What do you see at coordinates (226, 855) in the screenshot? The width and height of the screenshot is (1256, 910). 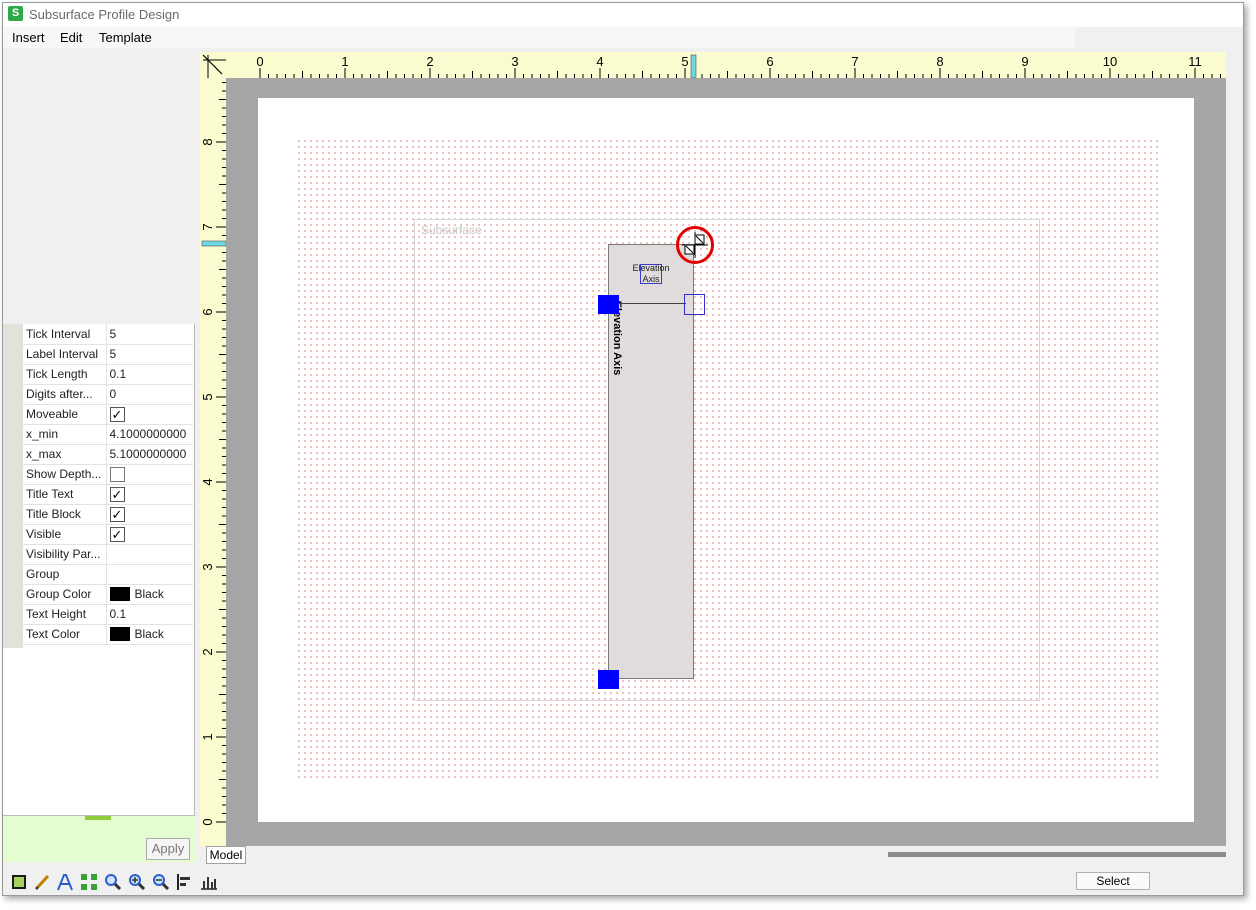 I see `tab-model: Model` at bounding box center [226, 855].